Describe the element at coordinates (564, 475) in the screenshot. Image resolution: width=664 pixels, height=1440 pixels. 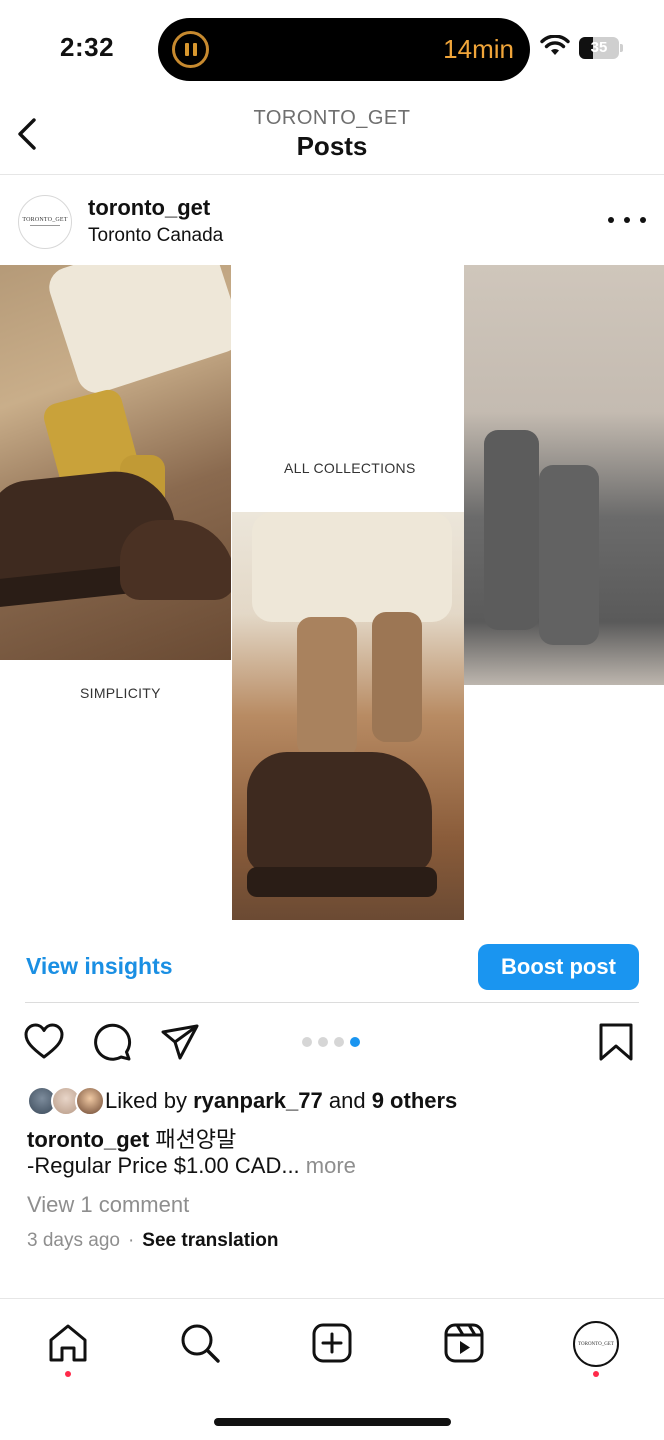
I see `photo-panel-grey-socks` at that location.